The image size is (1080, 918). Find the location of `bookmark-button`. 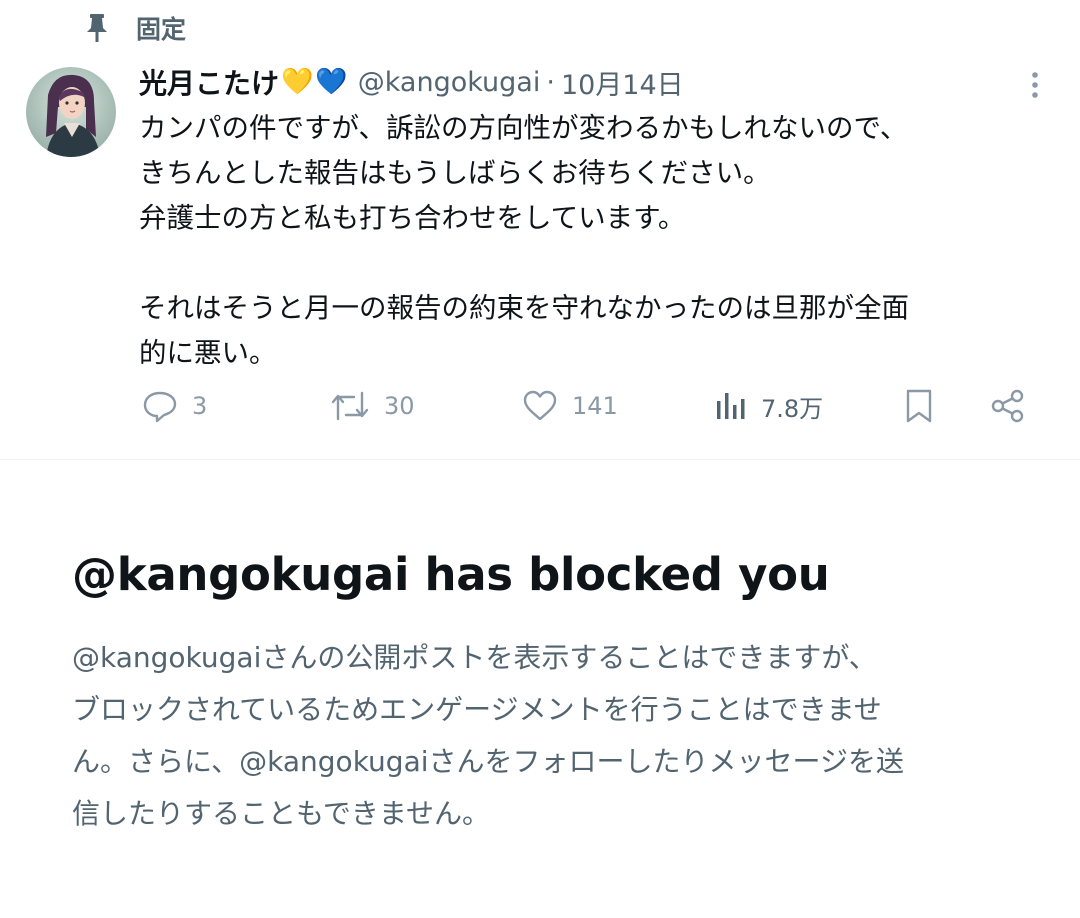

bookmark-button is located at coordinates (919, 406).